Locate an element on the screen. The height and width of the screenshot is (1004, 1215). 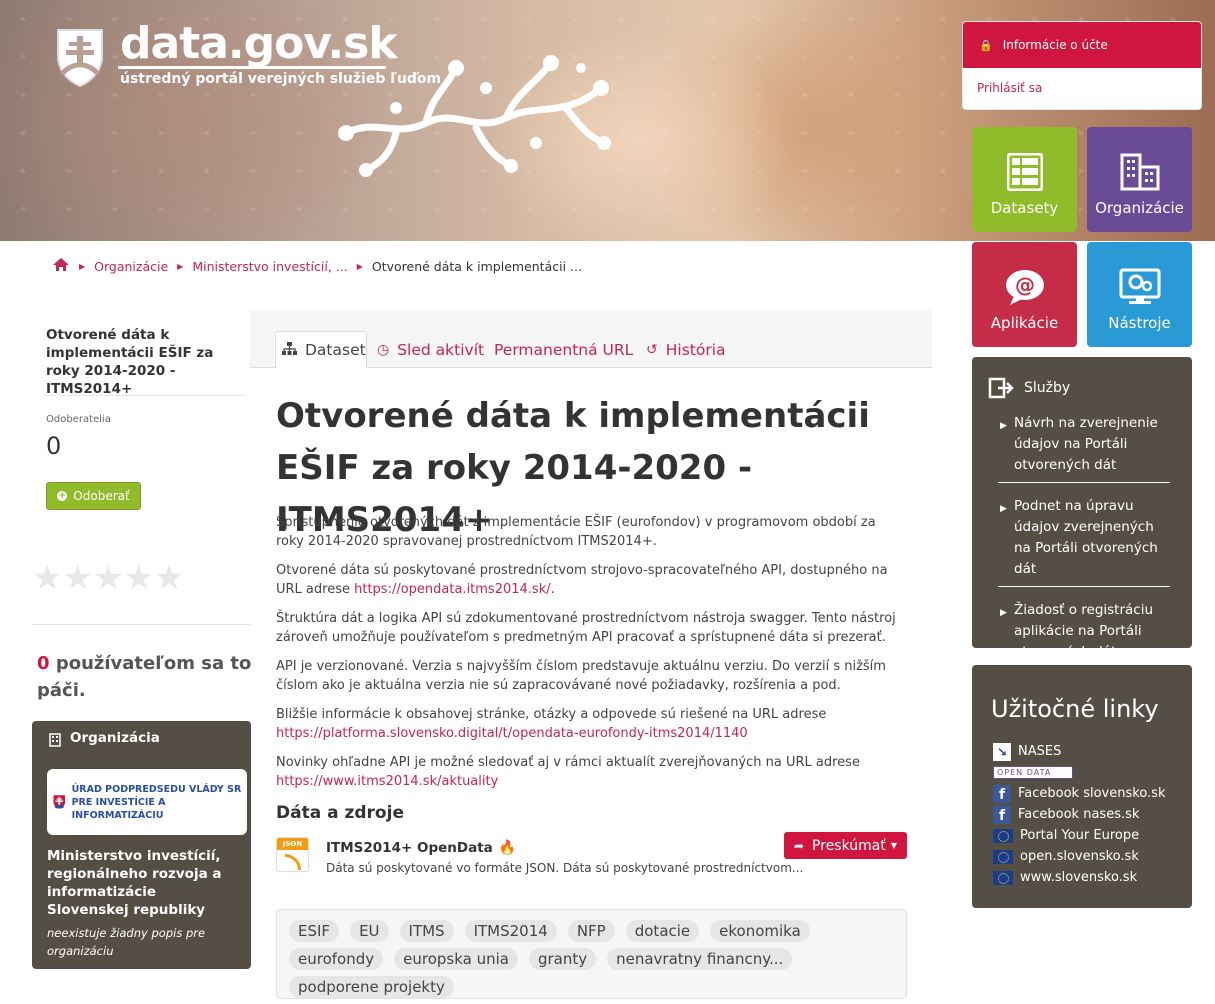
link-facebook-nases: f Facebook nases.sk is located at coordinates (1082, 814).